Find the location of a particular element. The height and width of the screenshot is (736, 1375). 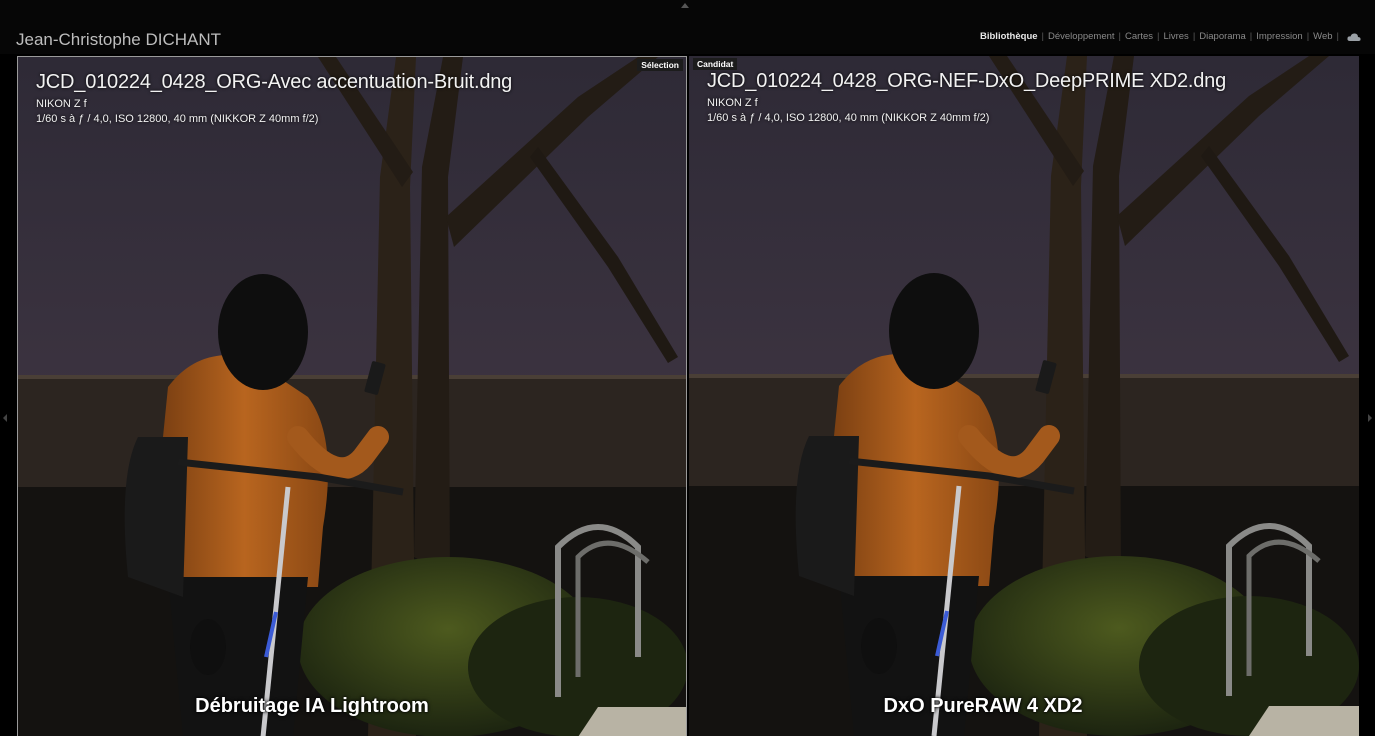

module-slideshow: Diaporama is located at coordinates (1222, 36).